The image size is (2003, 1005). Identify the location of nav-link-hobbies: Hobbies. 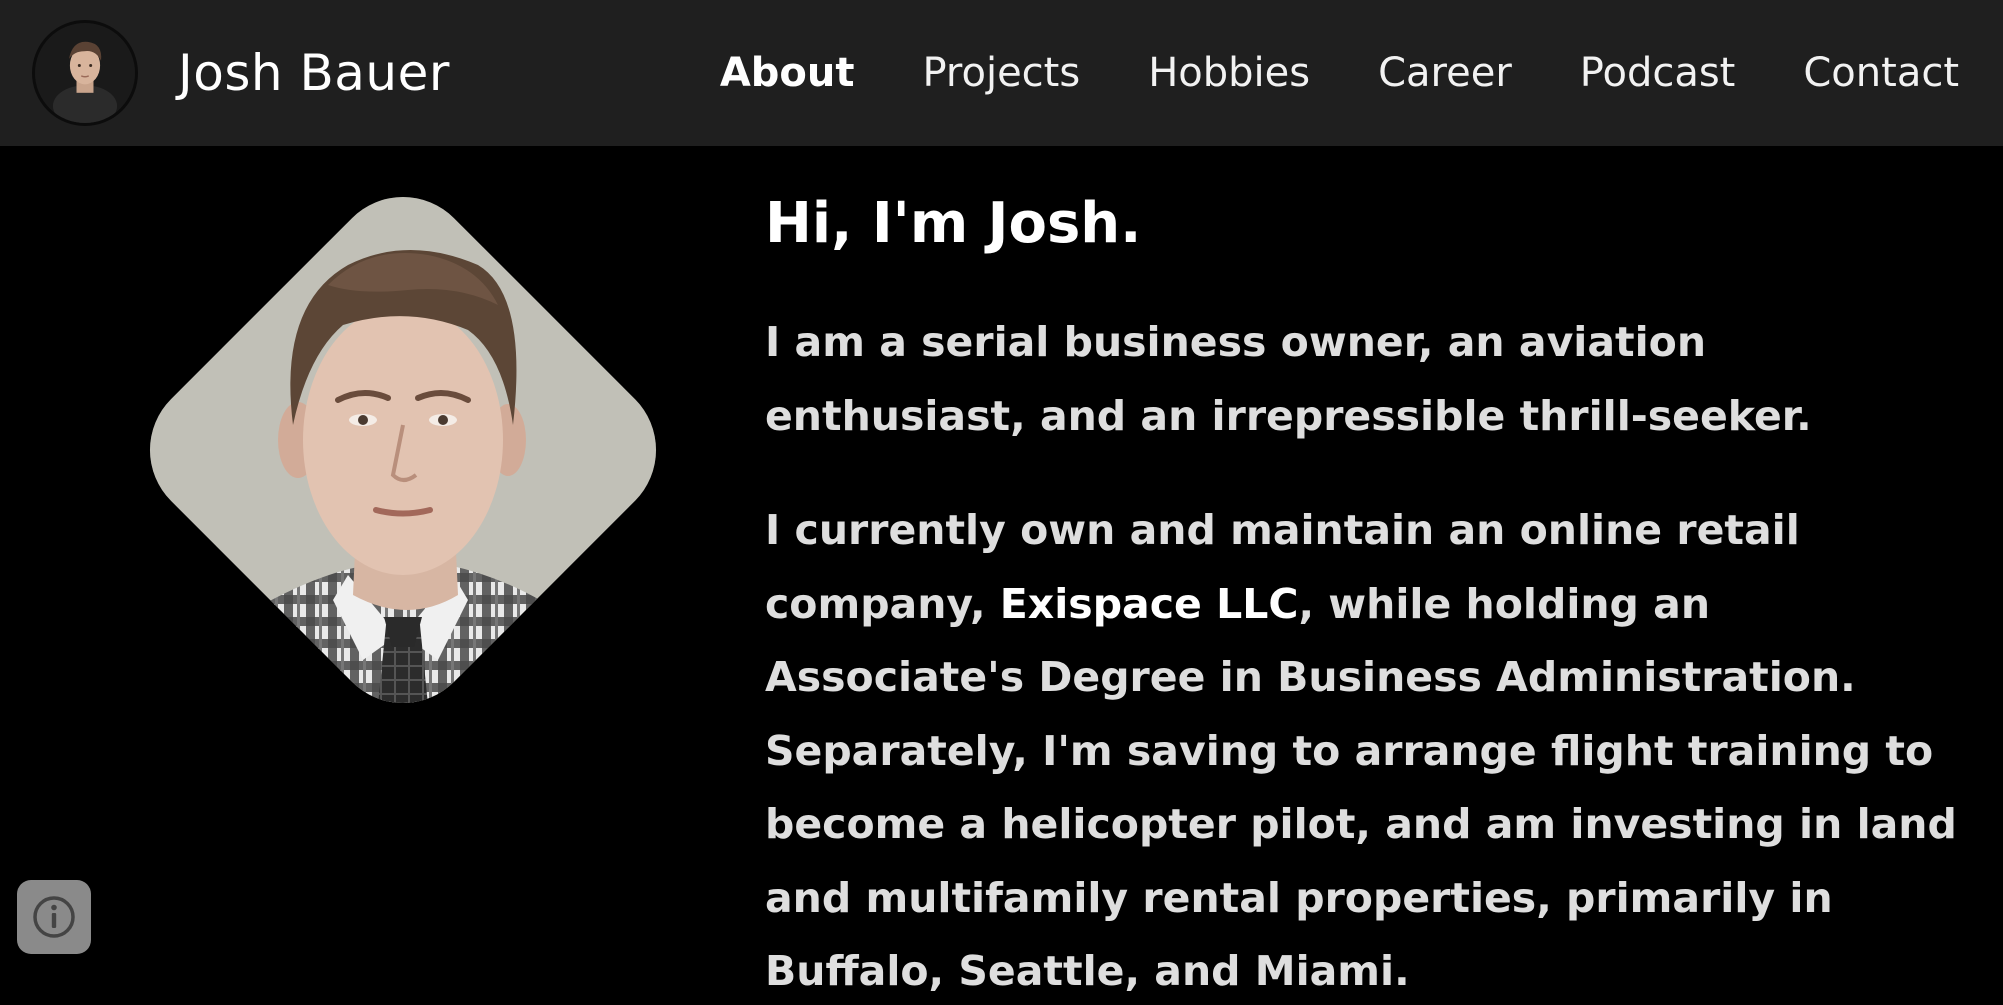
(1229, 73).